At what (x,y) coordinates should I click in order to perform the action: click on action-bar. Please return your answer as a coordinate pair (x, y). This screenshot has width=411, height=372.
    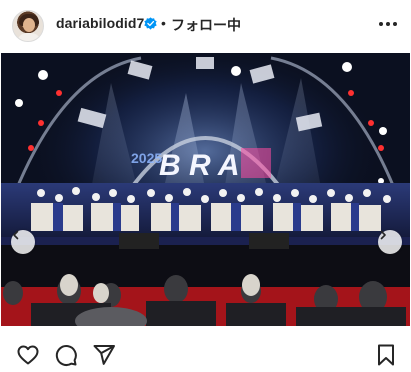
    Looking at the image, I should click on (205, 353).